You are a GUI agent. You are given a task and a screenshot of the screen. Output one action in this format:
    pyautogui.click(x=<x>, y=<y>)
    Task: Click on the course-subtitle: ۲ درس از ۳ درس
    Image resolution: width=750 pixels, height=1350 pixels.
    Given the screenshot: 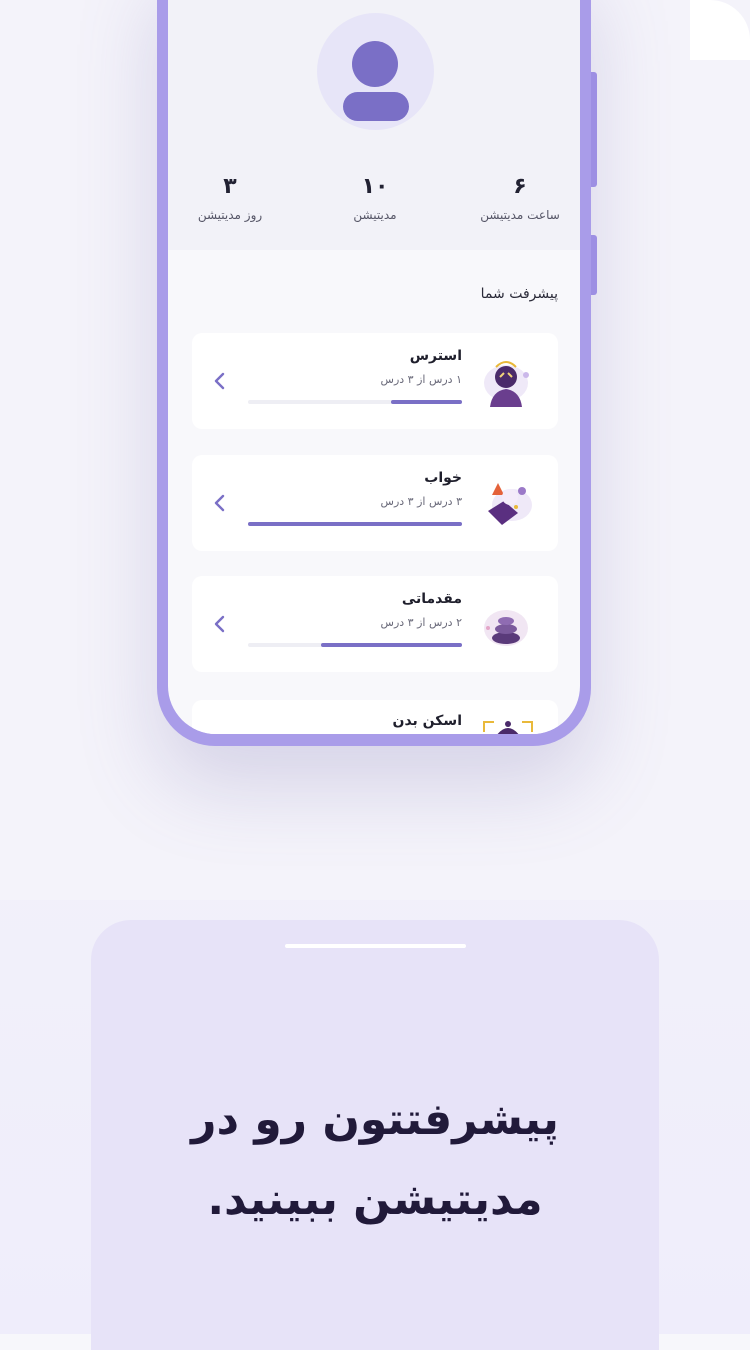 What is the action you would take?
    pyautogui.click(x=421, y=622)
    